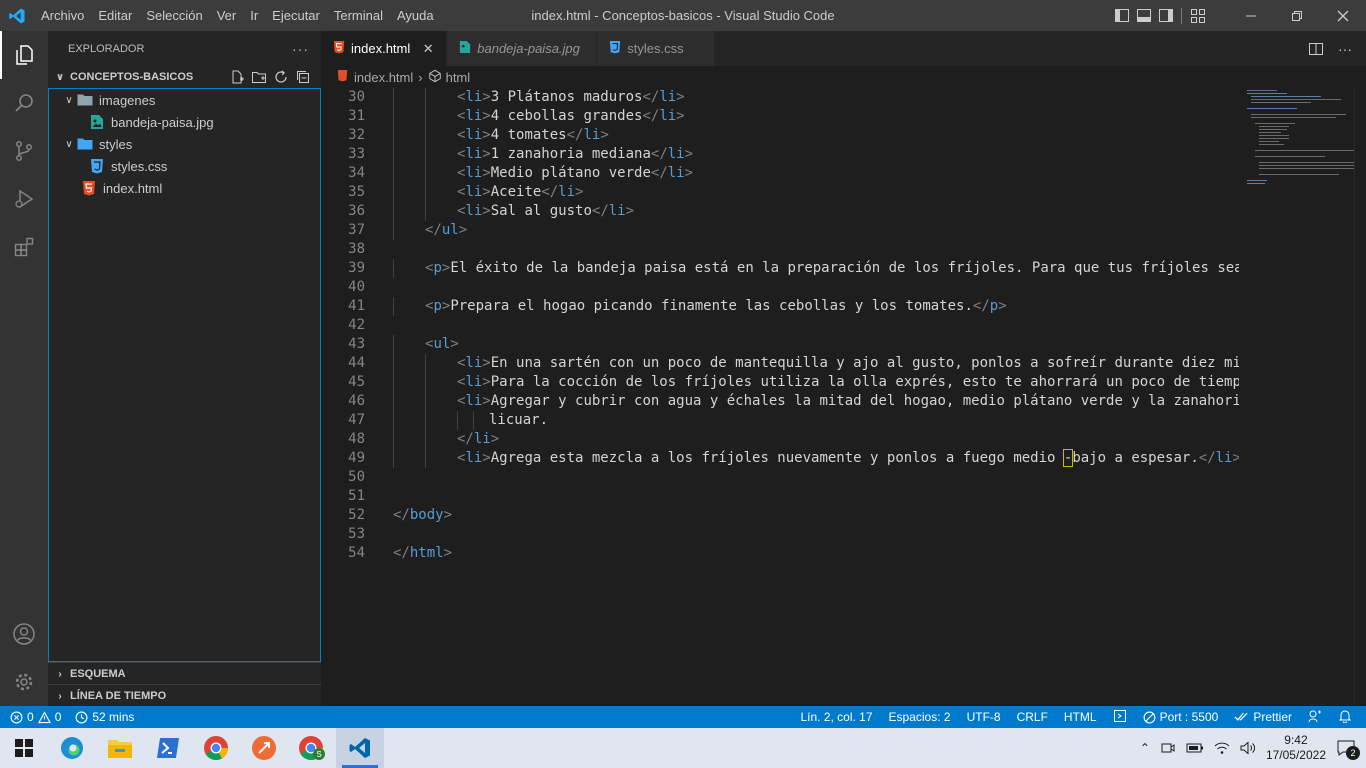  I want to click on tree-folder-styles: ∨ styles, so click(184, 144).